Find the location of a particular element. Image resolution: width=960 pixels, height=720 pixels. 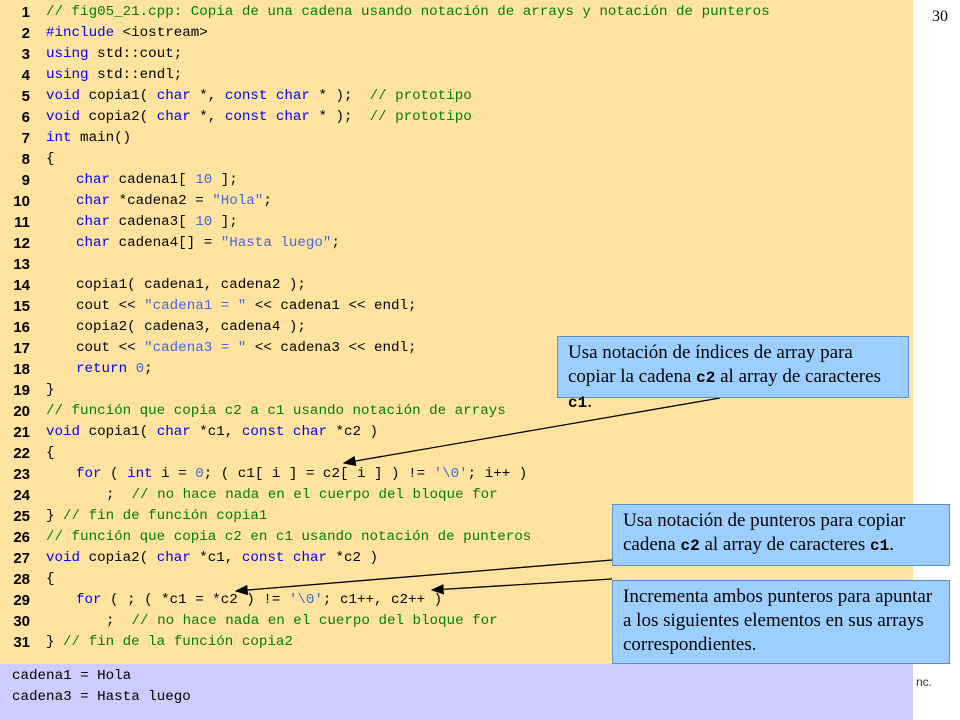

code-token: *c1, is located at coordinates (216, 432).